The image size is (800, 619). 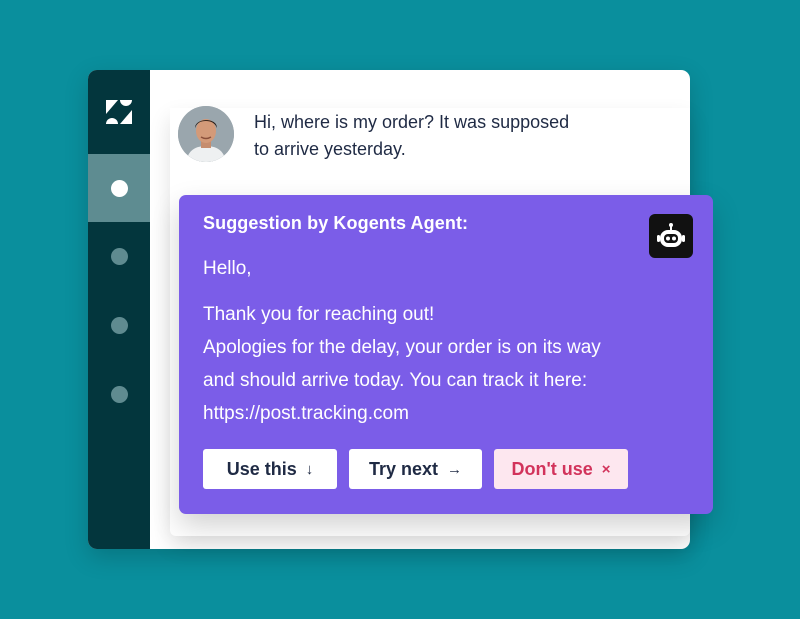 What do you see at coordinates (319, 314) in the screenshot?
I see `suggestion-line: Thank you for reaching out!` at bounding box center [319, 314].